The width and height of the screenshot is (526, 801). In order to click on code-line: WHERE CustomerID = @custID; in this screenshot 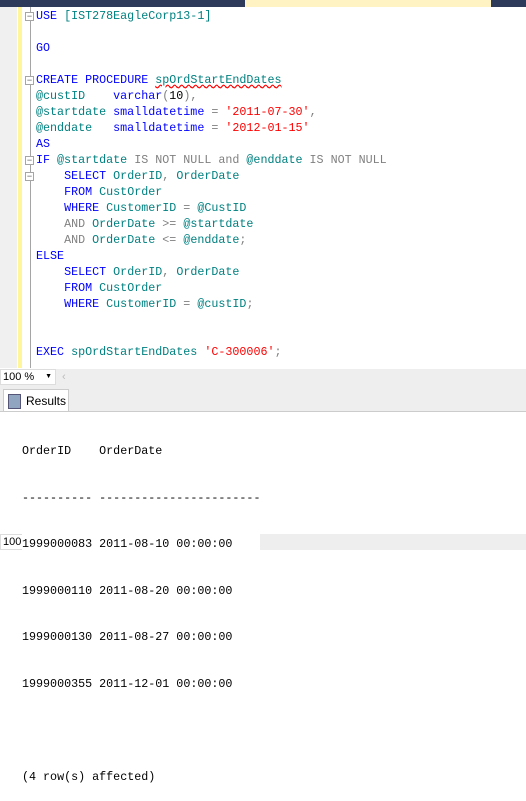, I will do `click(211, 304)`.